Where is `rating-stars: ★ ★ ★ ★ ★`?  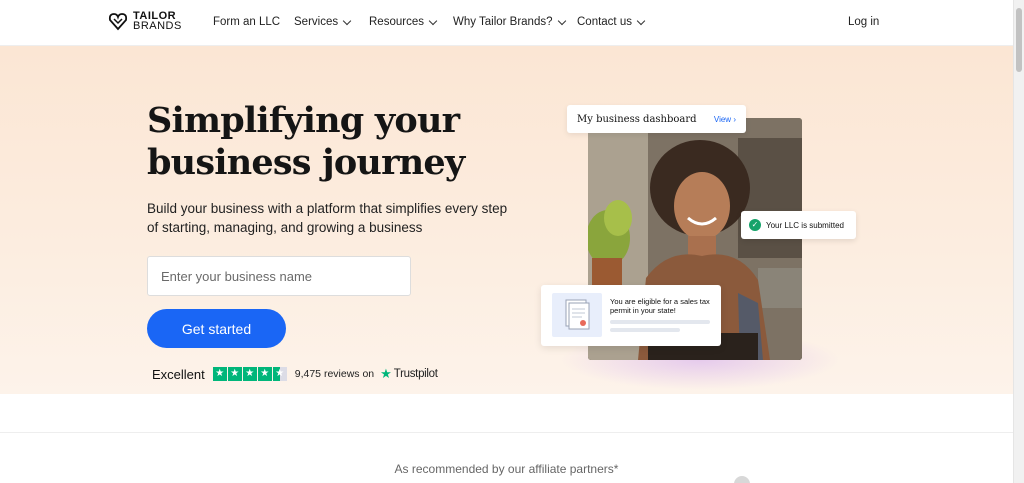
rating-stars: ★ ★ ★ ★ ★ is located at coordinates (249, 374).